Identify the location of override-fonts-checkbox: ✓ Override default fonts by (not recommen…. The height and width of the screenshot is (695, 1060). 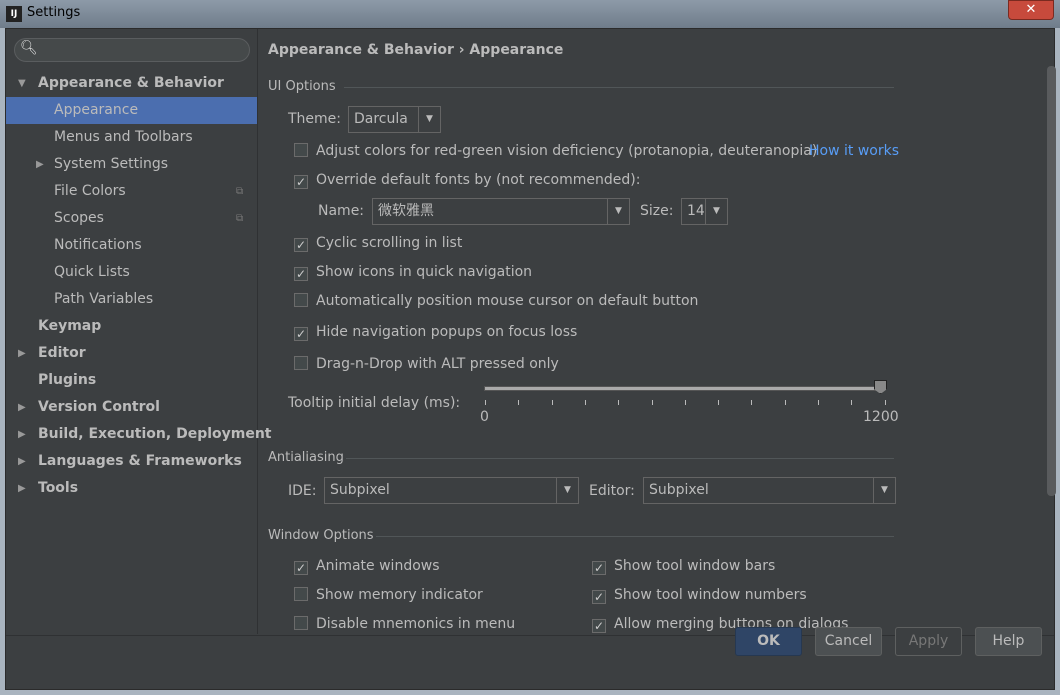
(467, 180).